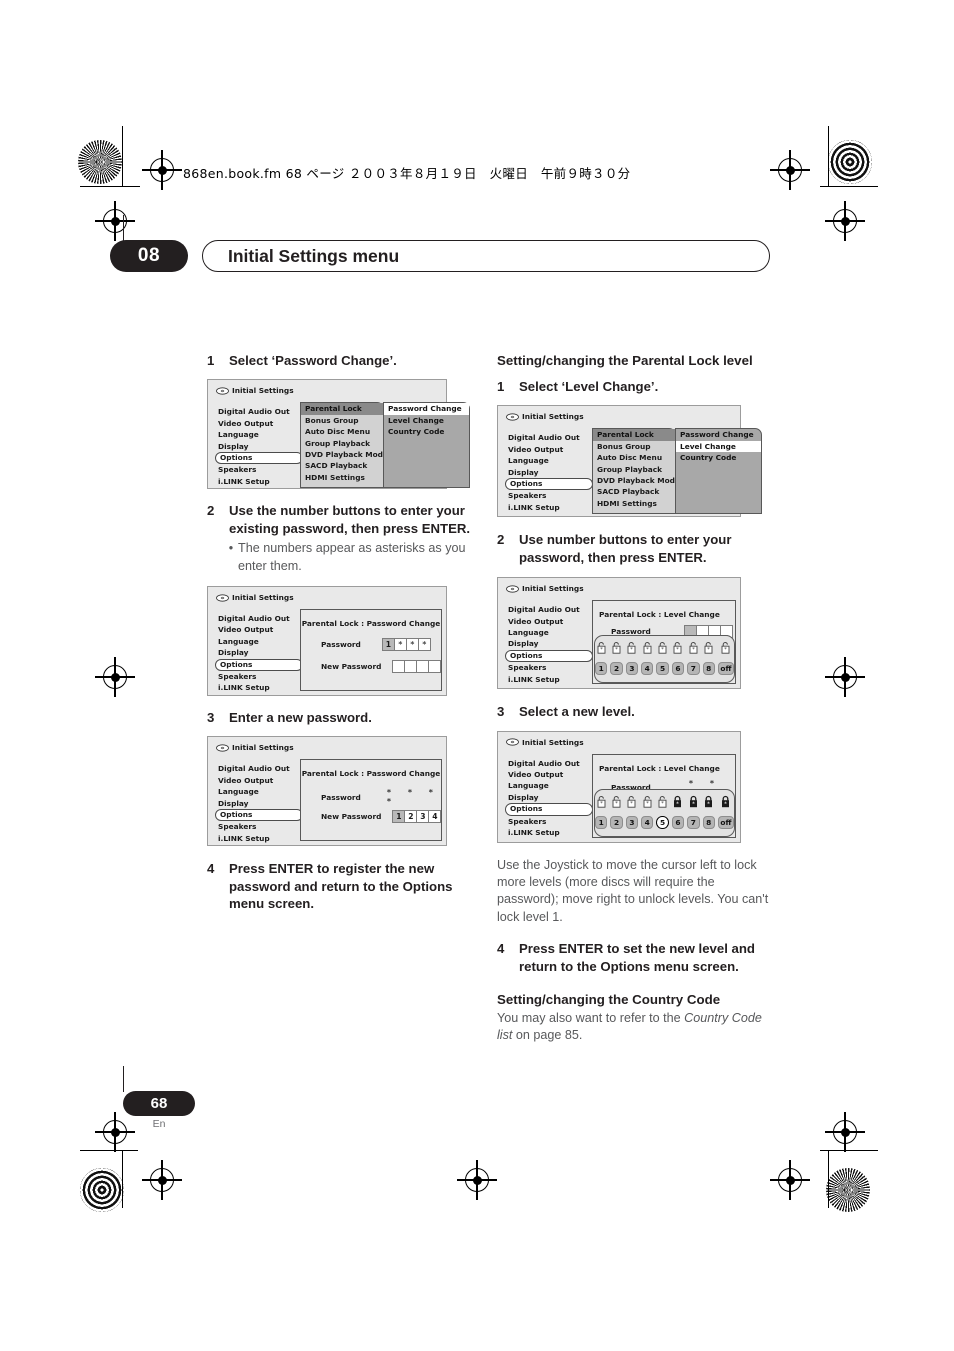 This screenshot has height=1351, width=954. I want to click on level-button: 5, so click(662, 669).